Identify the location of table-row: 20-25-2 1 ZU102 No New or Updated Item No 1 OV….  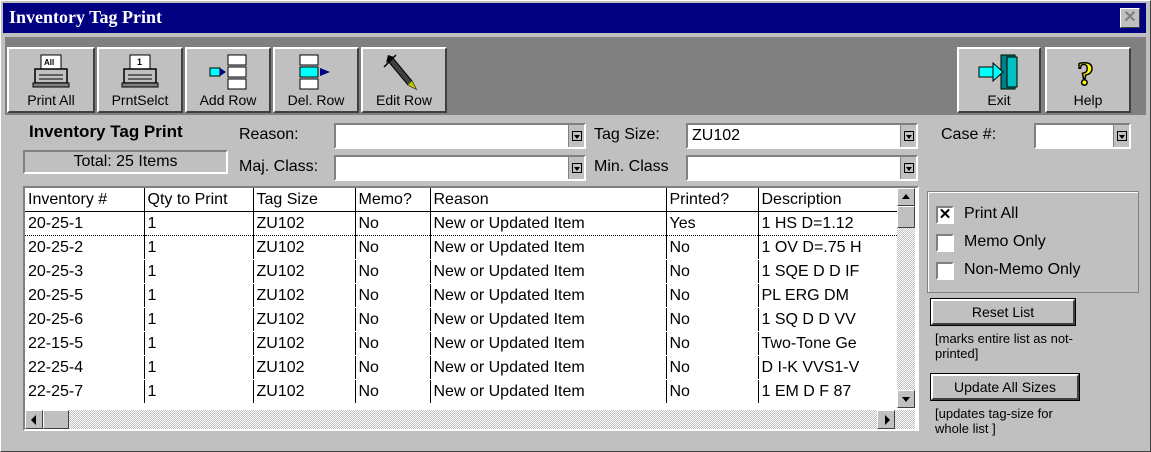
(461, 247).